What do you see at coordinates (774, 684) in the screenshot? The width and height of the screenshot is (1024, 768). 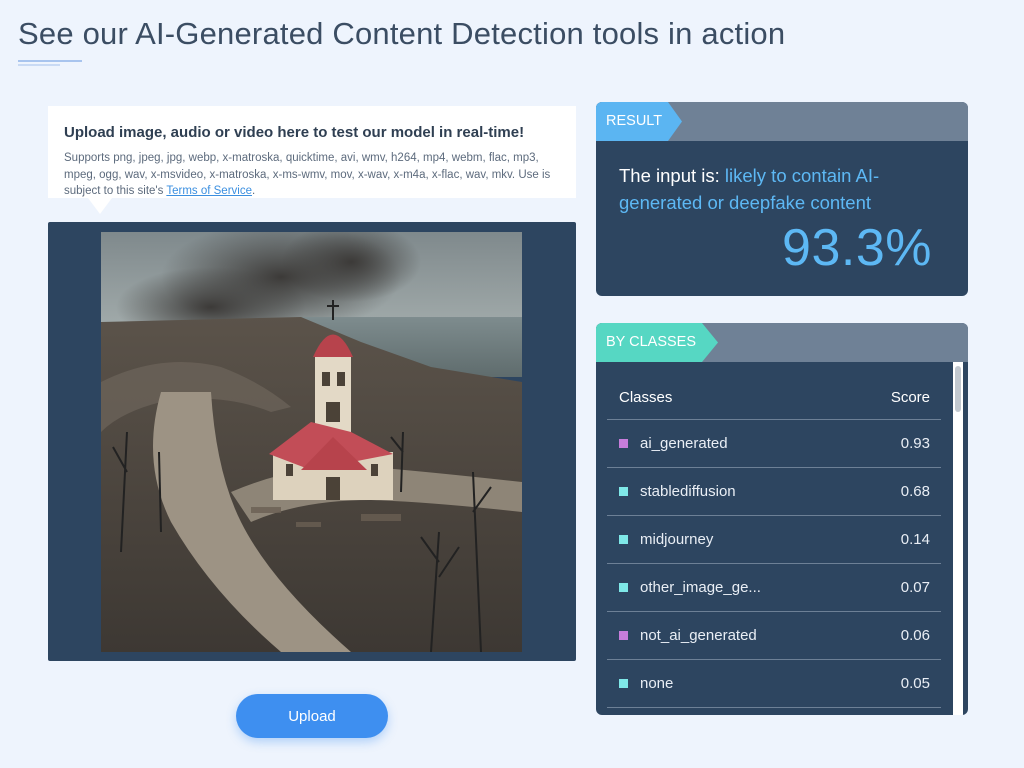 I see `class-row: none 0.05` at bounding box center [774, 684].